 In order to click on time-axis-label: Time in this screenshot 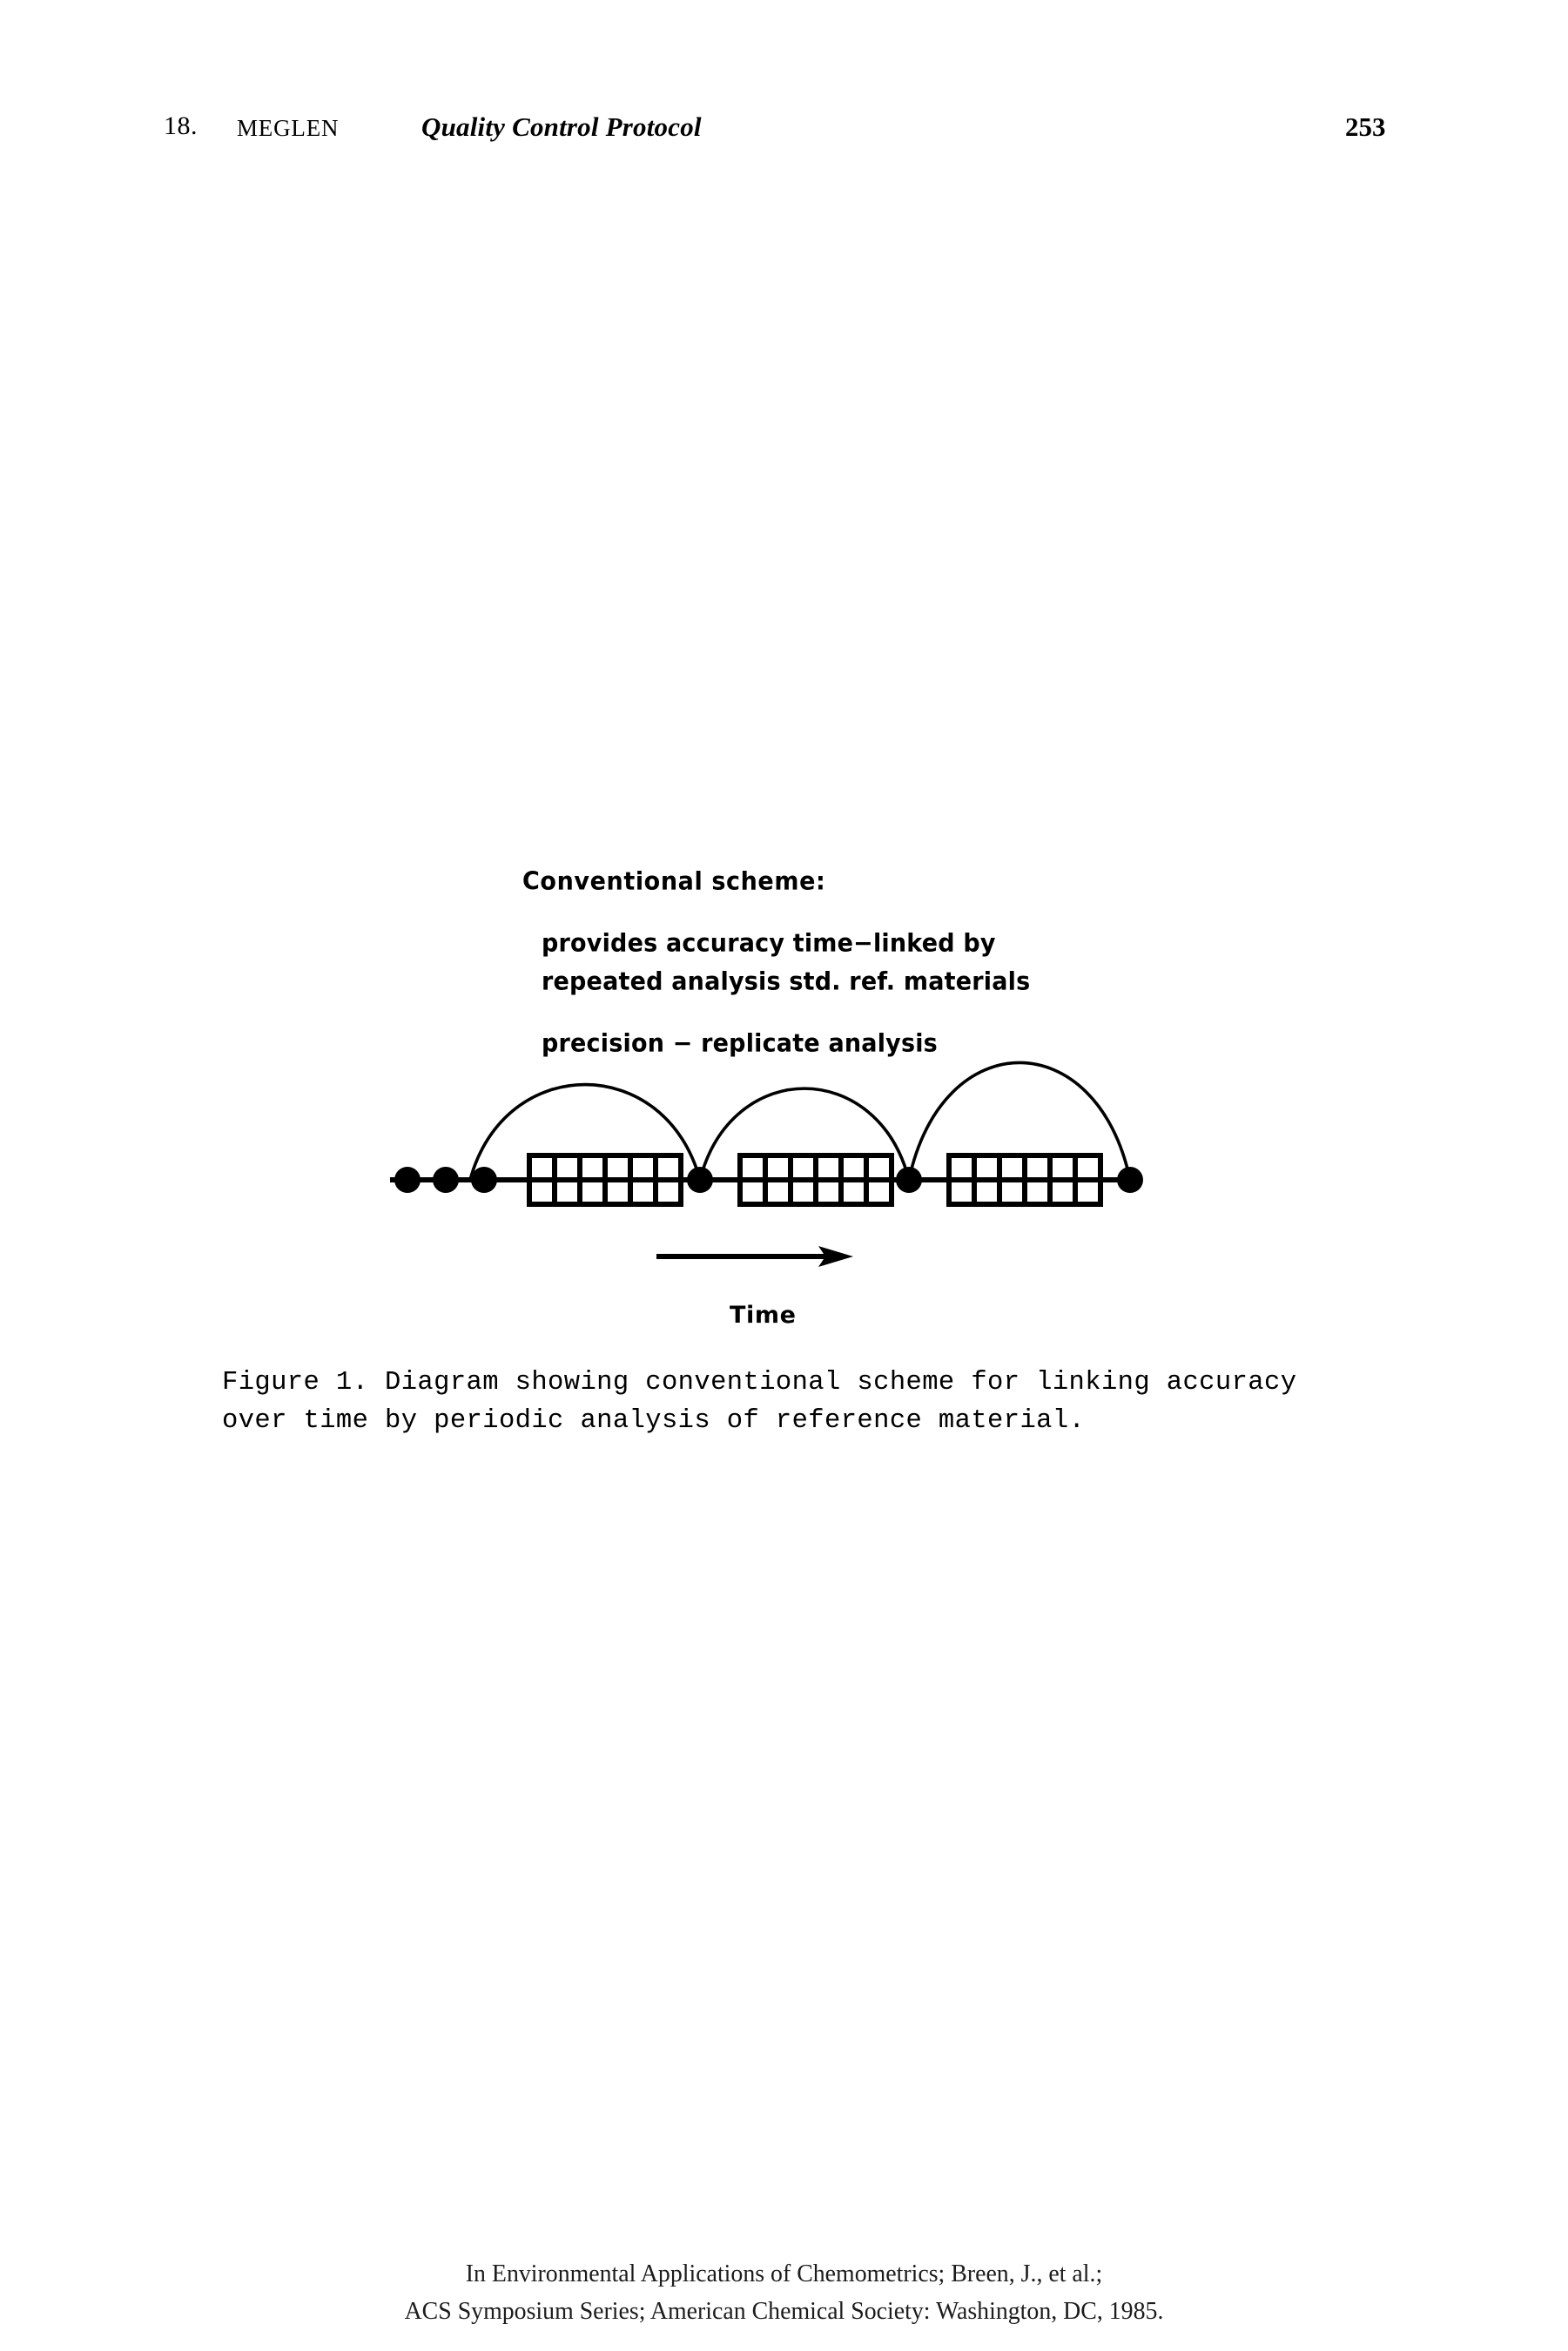, I will do `click(763, 1315)`.